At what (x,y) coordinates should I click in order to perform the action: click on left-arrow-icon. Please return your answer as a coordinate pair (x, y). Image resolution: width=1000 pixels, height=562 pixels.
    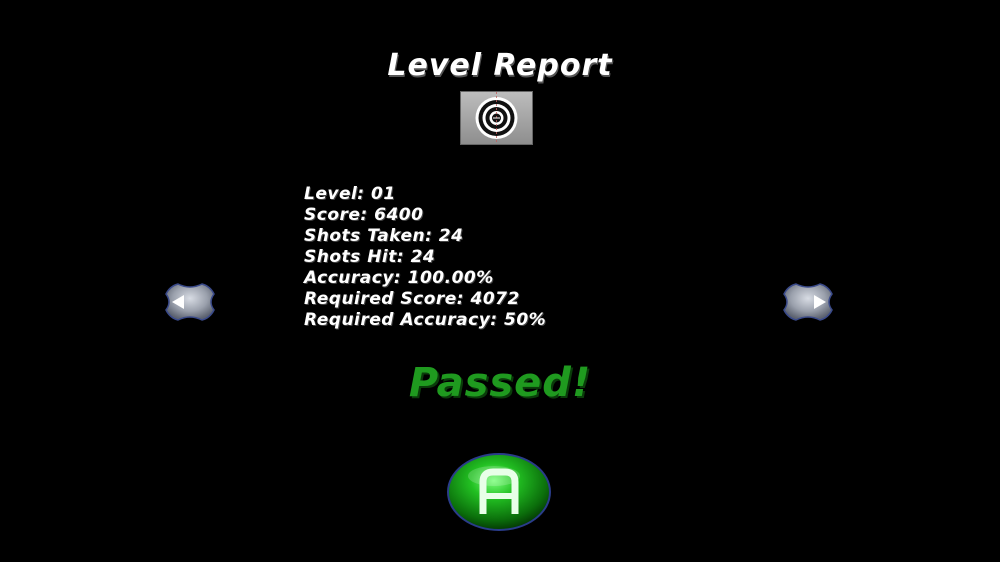
    Looking at the image, I should click on (190, 302).